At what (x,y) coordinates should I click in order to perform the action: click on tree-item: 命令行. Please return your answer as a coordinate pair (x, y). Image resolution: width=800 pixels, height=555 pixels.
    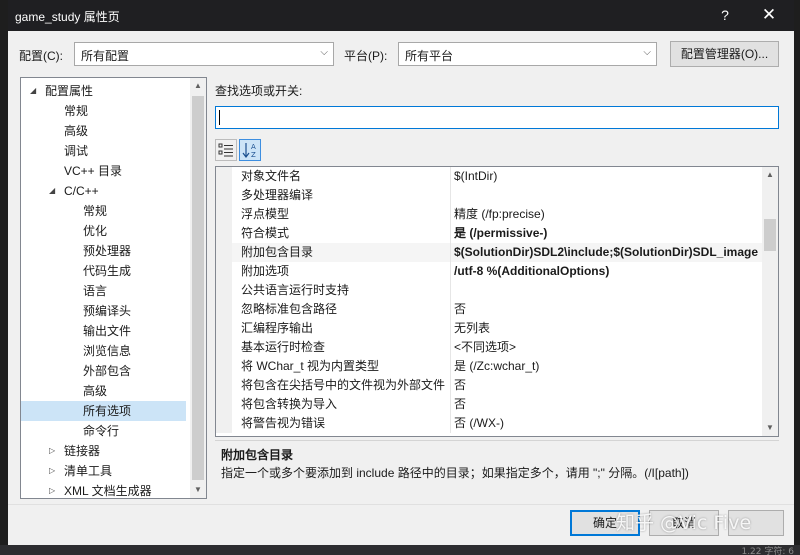
    Looking at the image, I should click on (103, 431).